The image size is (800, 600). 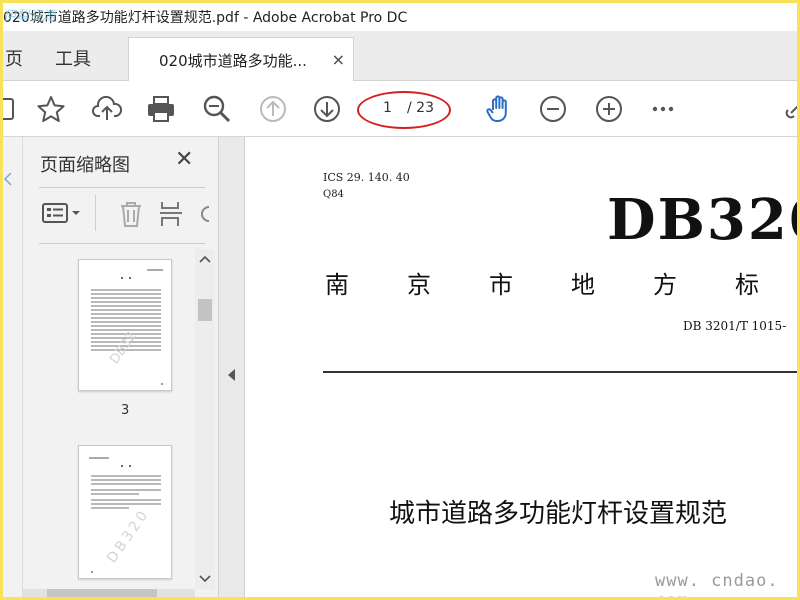 I want to click on doc-divider-line, so click(x=560, y=372).